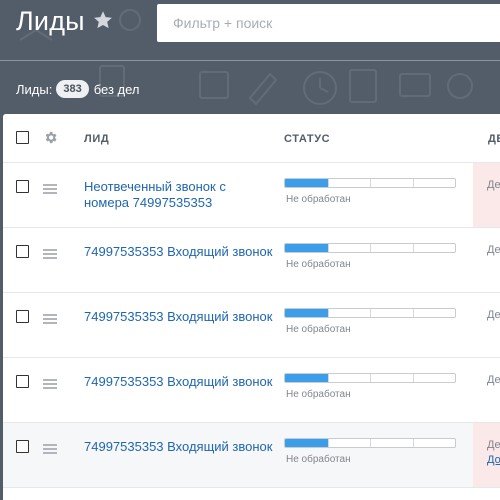  I want to click on page-title: Лиды, so click(50, 21).